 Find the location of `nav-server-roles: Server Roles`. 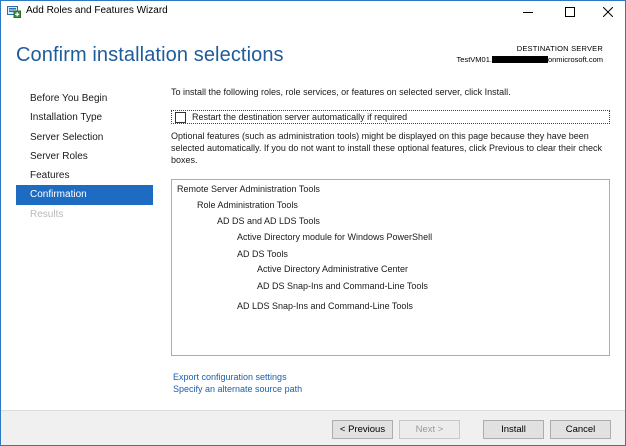

nav-server-roles: Server Roles is located at coordinates (84, 156).